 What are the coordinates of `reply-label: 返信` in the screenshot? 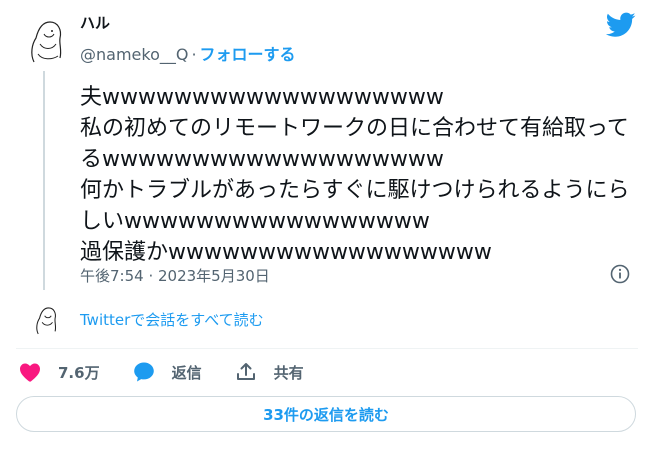 It's located at (186, 372).